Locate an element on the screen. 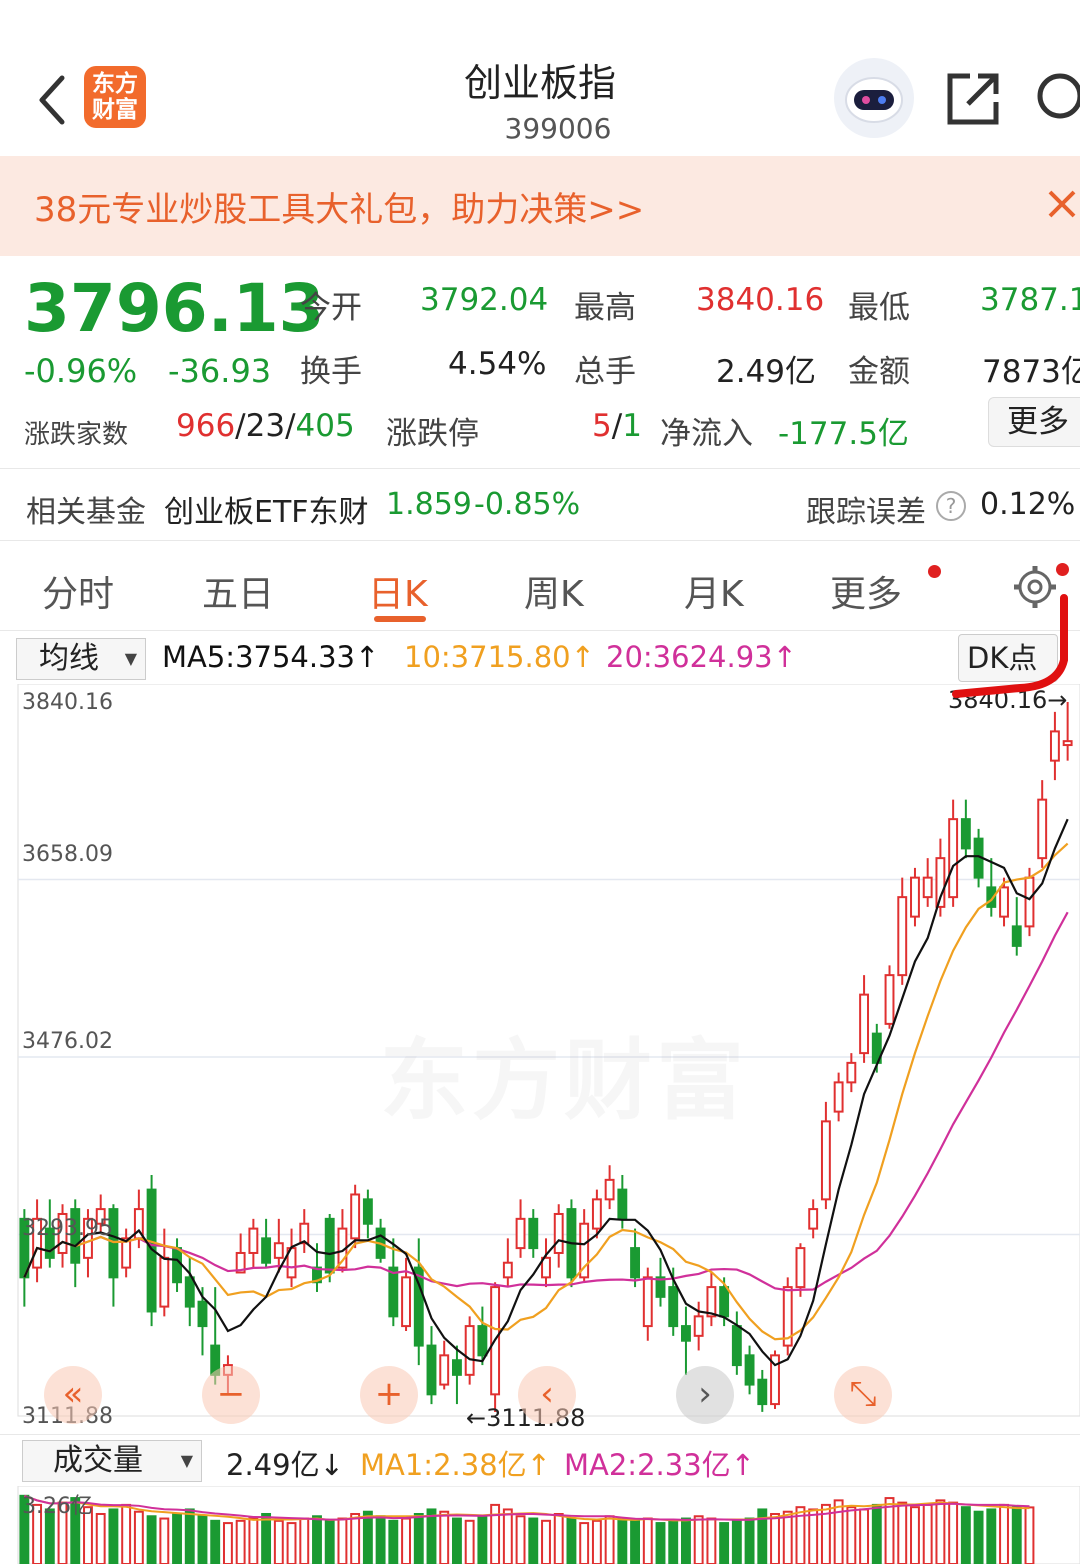 This screenshot has width=1080, height=1564. volume-indicator-select: 成交量 ▼ is located at coordinates (112, 1461).